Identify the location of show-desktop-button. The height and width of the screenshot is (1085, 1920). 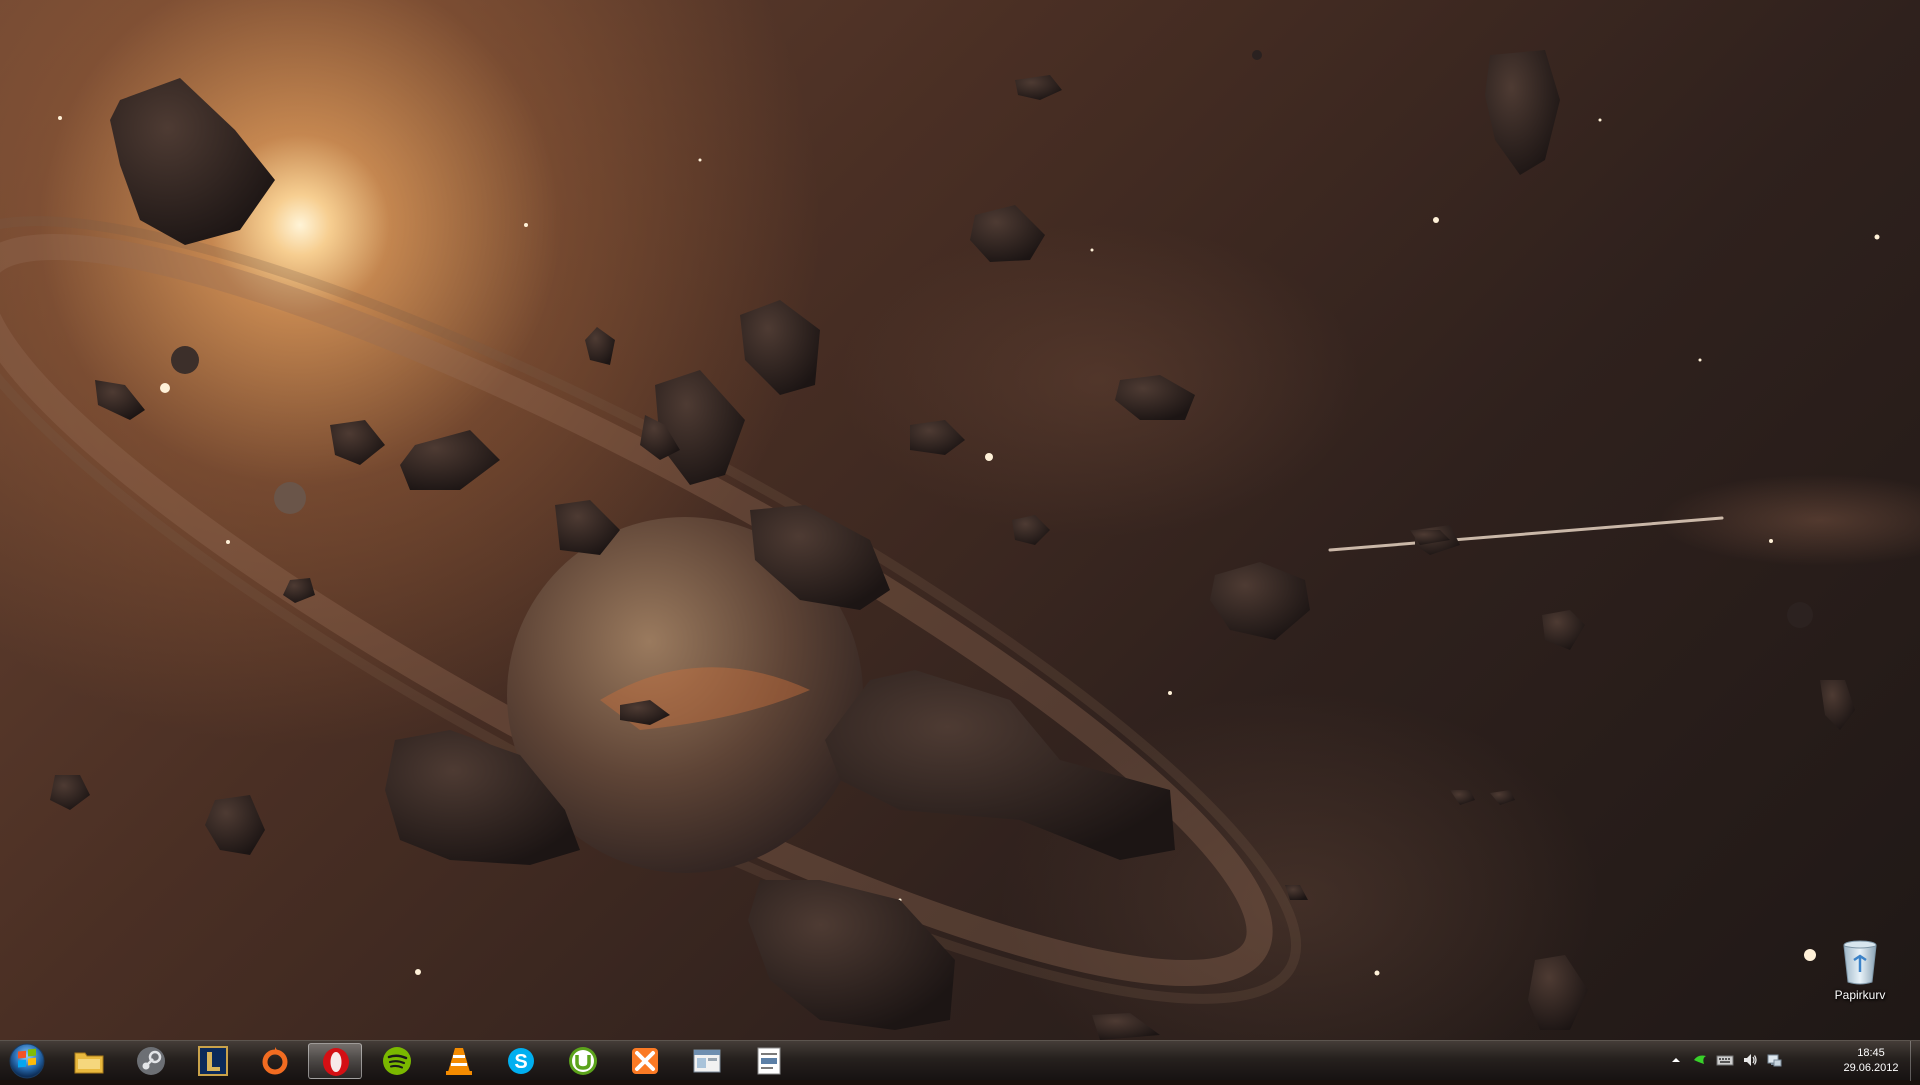
(1915, 1061).